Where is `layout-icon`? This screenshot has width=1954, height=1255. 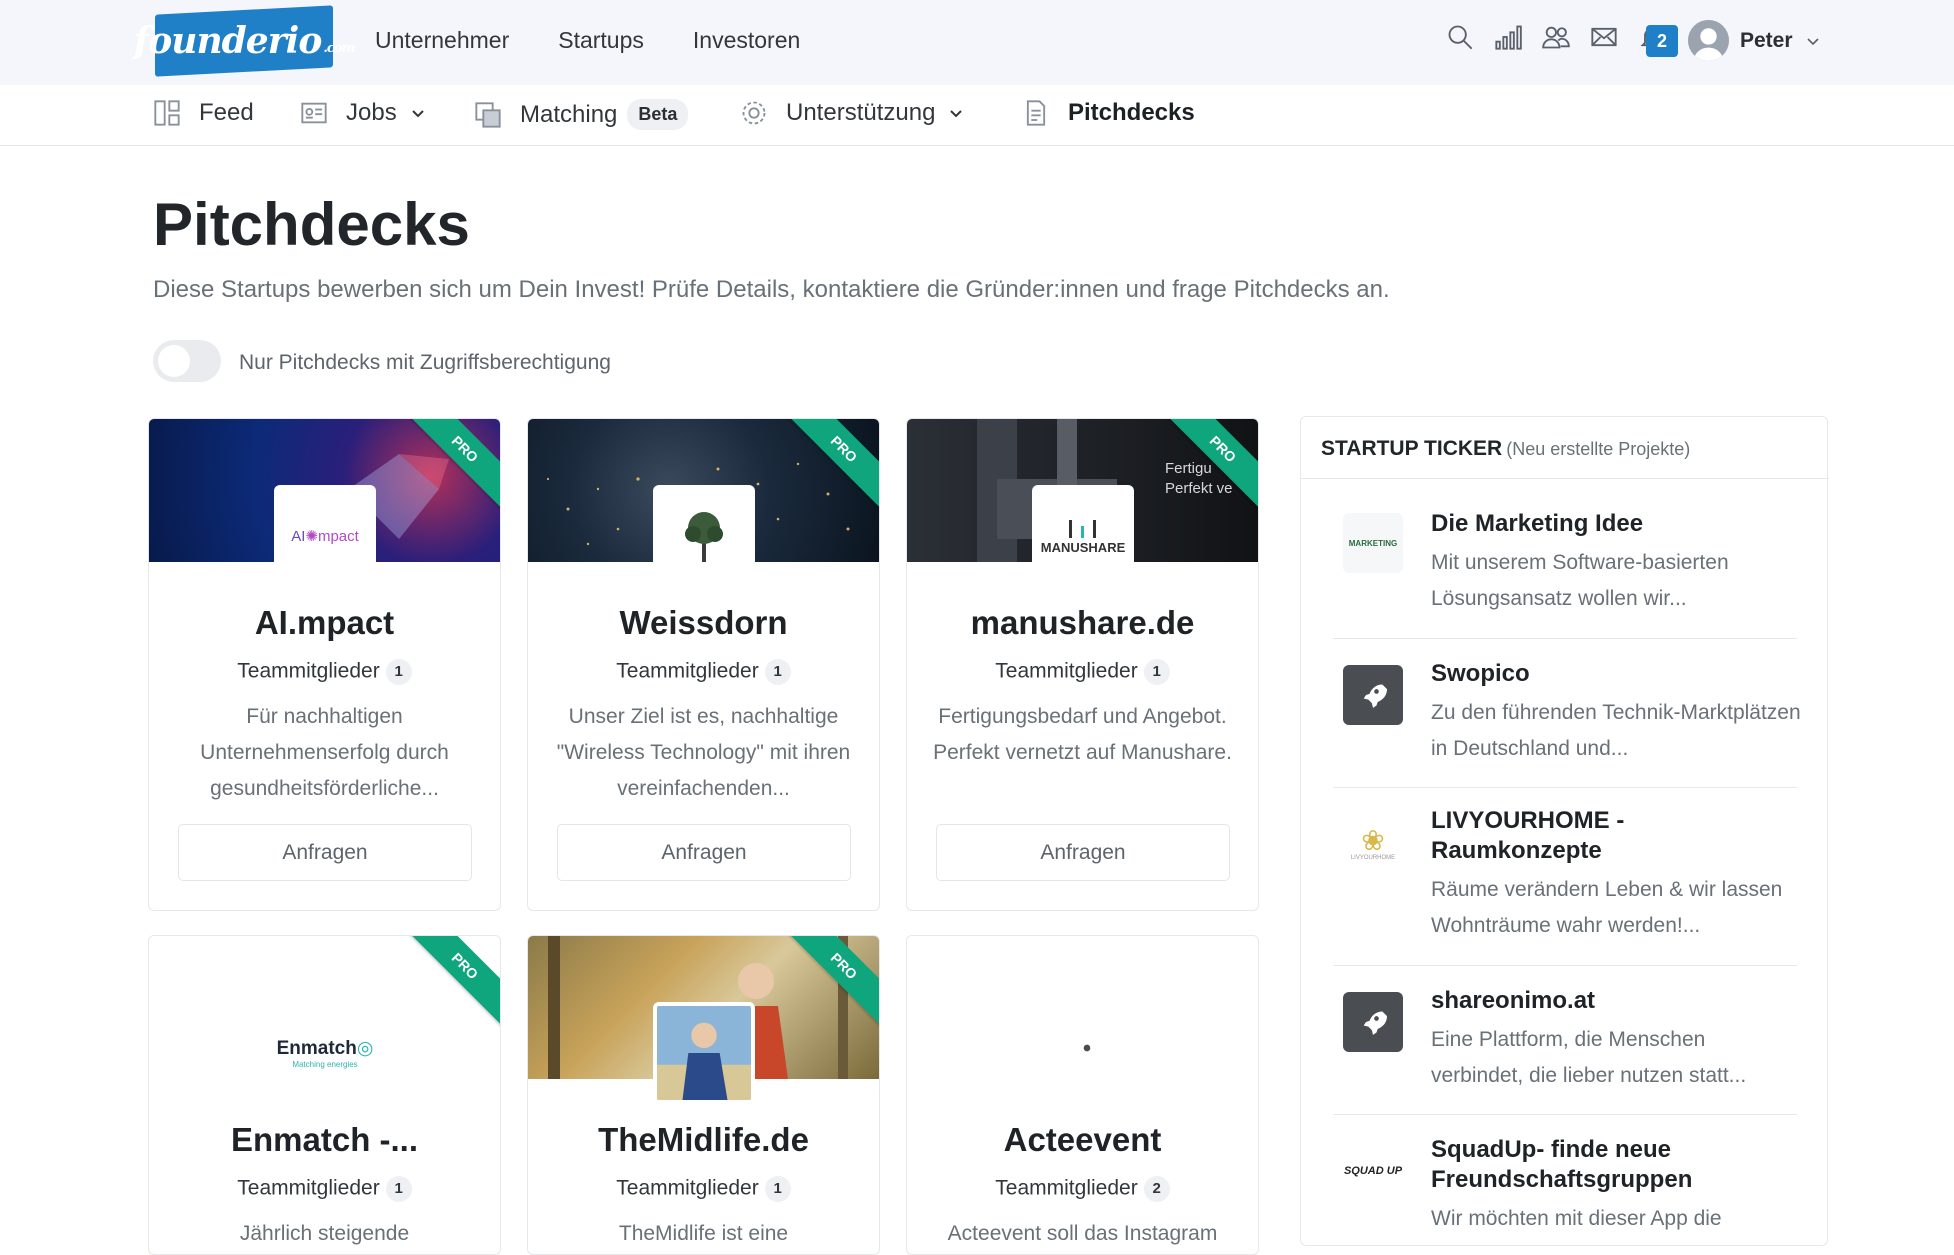 layout-icon is located at coordinates (167, 113).